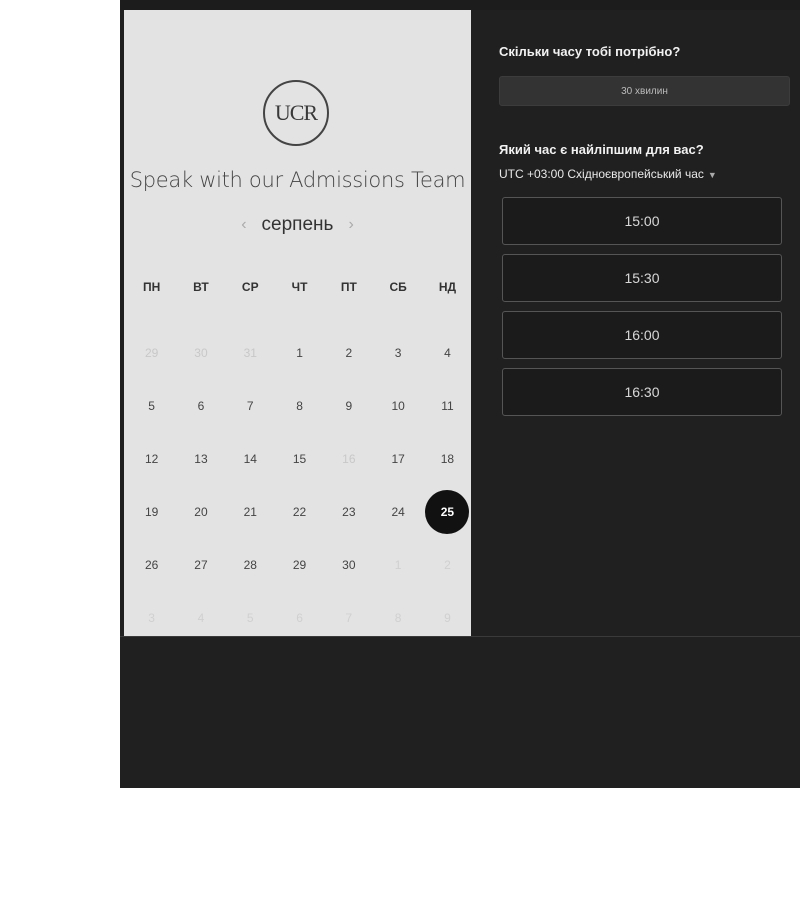 Image resolution: width=800 pixels, height=900 pixels. I want to click on calendar-day: 7, so click(250, 405).